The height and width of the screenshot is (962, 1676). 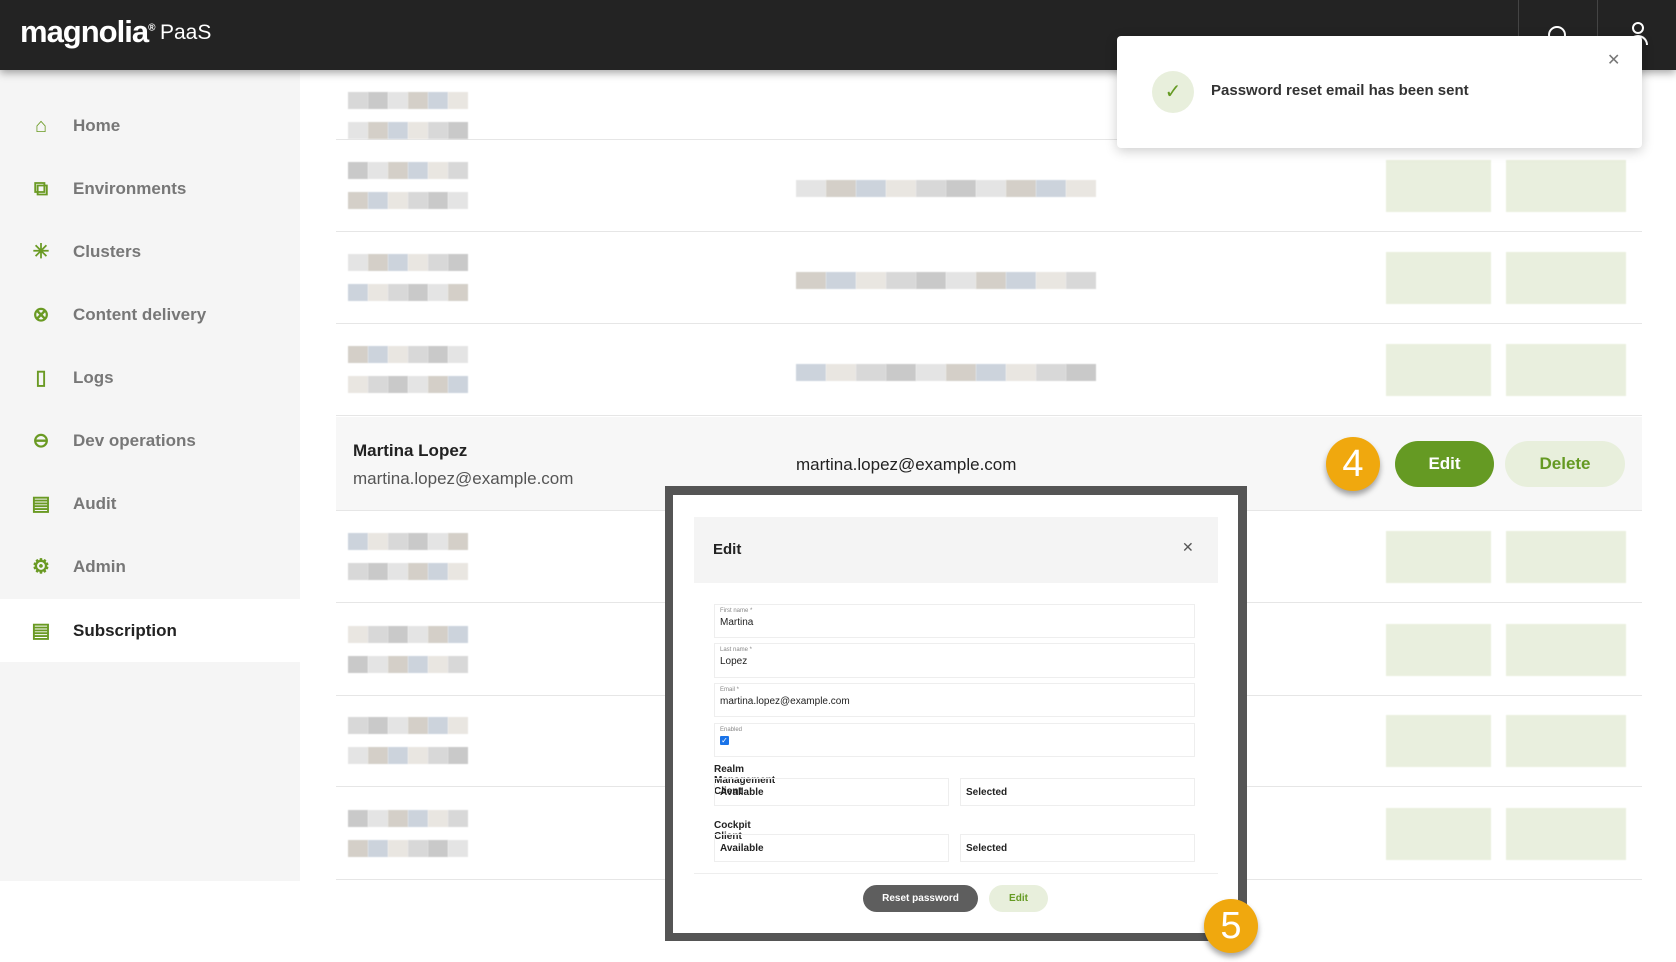 What do you see at coordinates (84, 31) in the screenshot?
I see `logo-text: magnolia` at bounding box center [84, 31].